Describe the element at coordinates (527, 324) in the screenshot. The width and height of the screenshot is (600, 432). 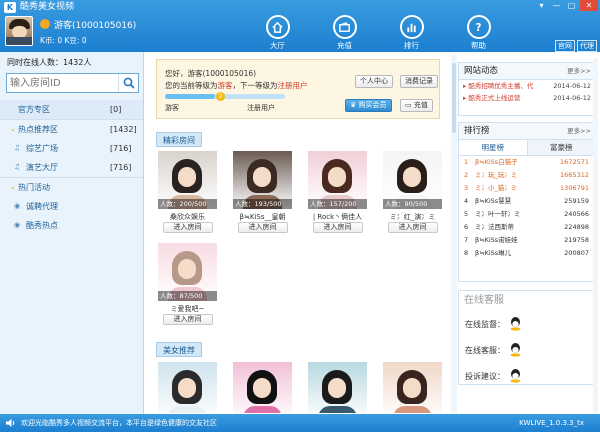
I see `service-row: 在线监督：` at that location.